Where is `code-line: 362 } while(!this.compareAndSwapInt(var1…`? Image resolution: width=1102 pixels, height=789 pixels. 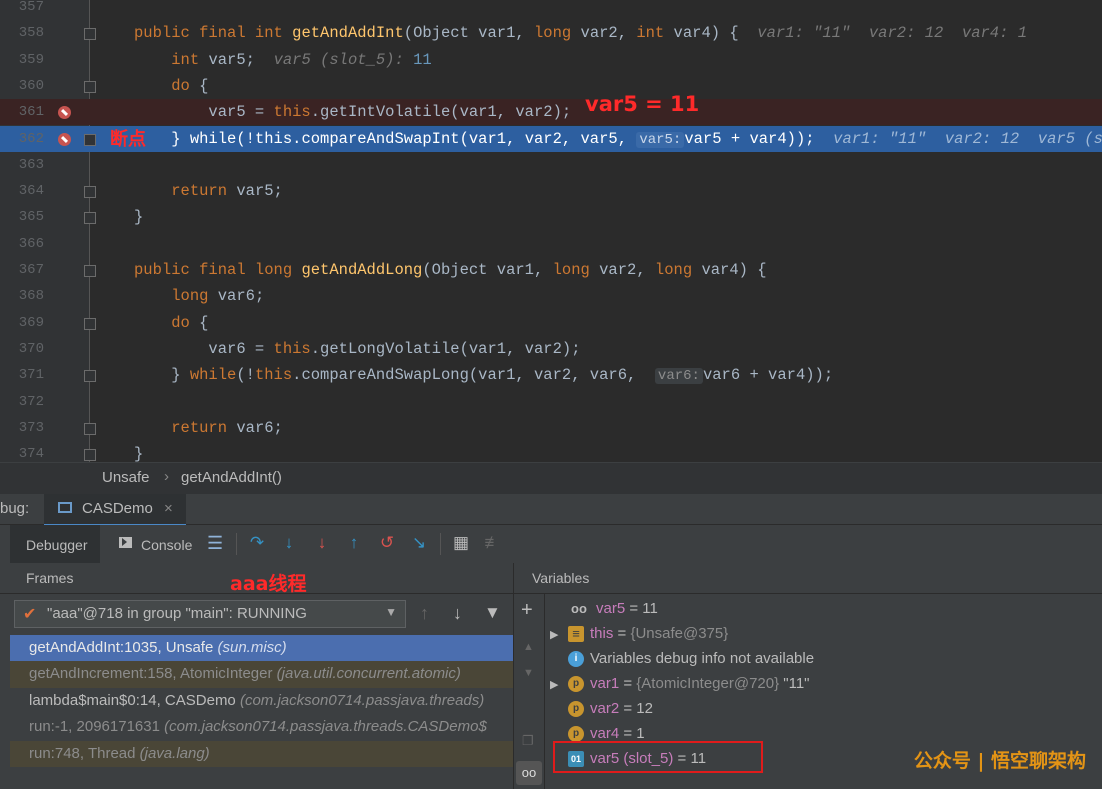
code-line: 362 } while(!this.compareAndSwapInt(var1… is located at coordinates (551, 138).